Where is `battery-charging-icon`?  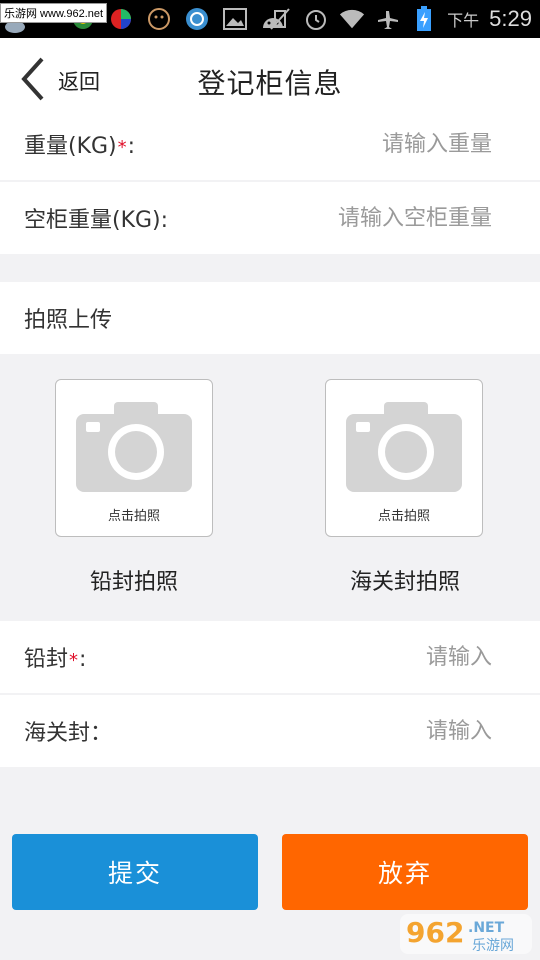 battery-charging-icon is located at coordinates (424, 19).